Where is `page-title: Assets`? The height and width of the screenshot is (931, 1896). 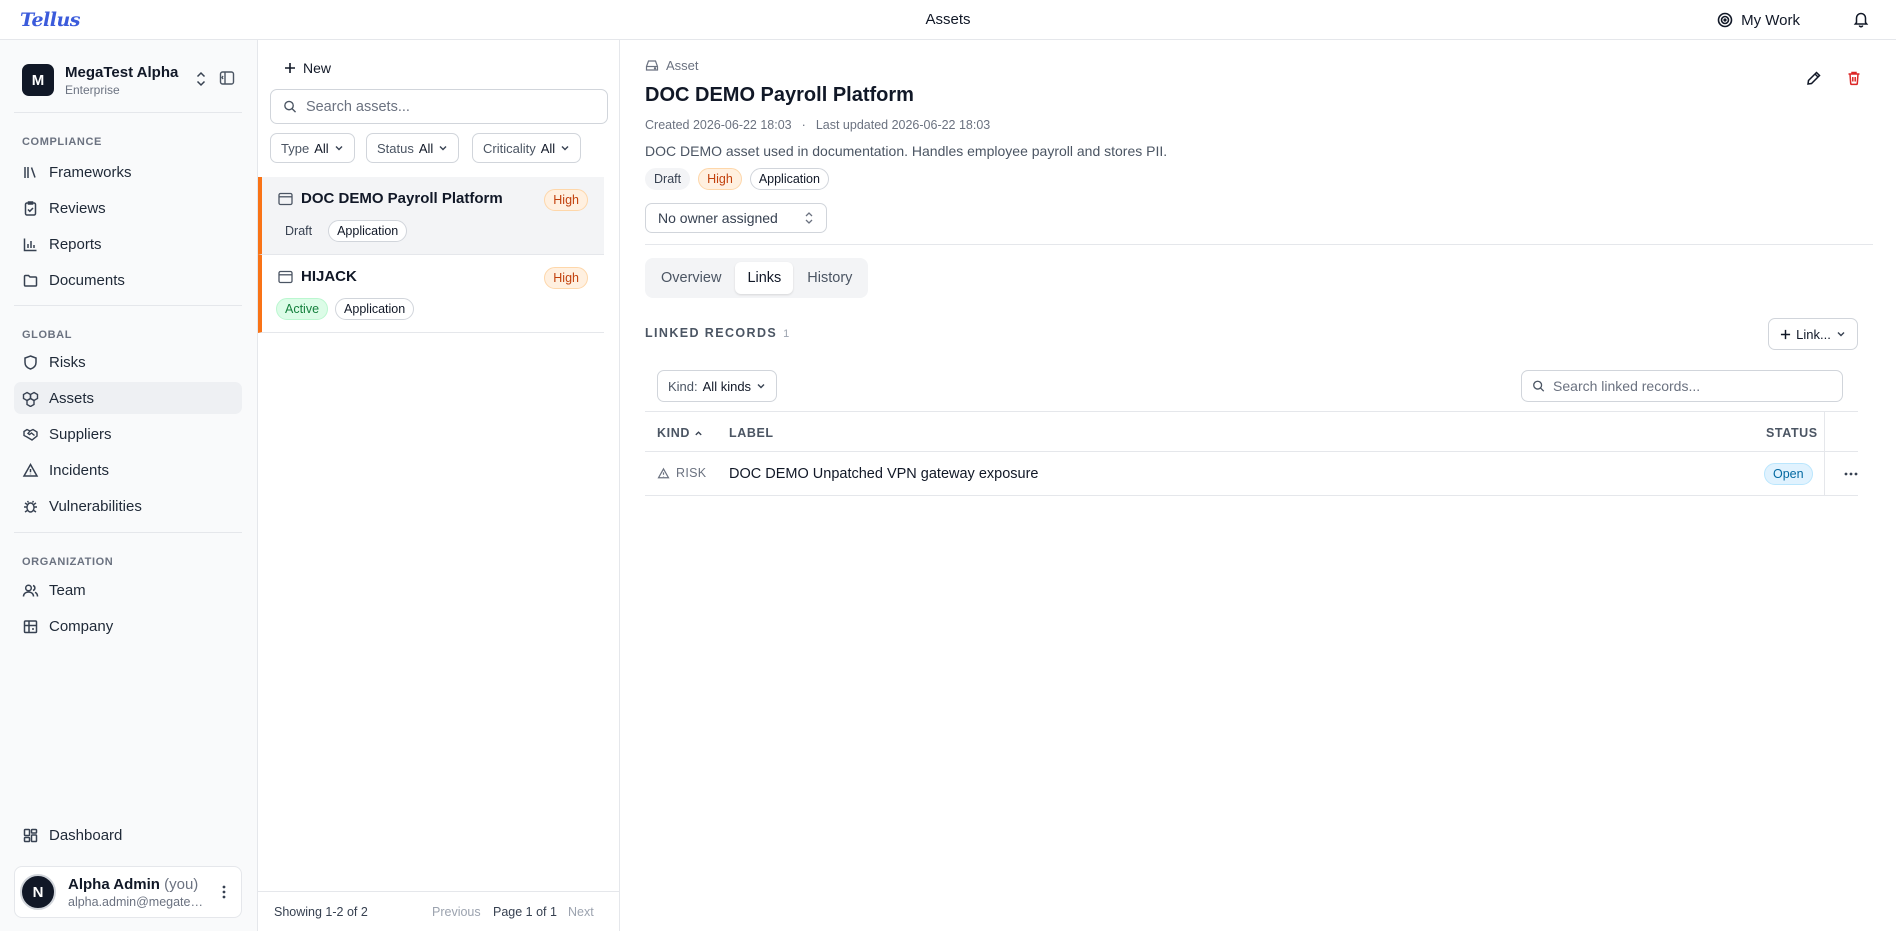 page-title: Assets is located at coordinates (948, 19).